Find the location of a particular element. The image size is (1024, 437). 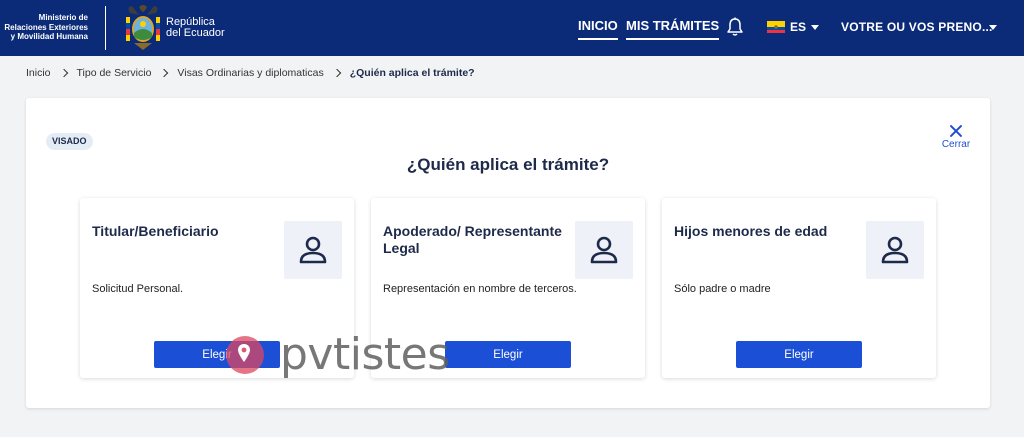

close-icon is located at coordinates (956, 131).